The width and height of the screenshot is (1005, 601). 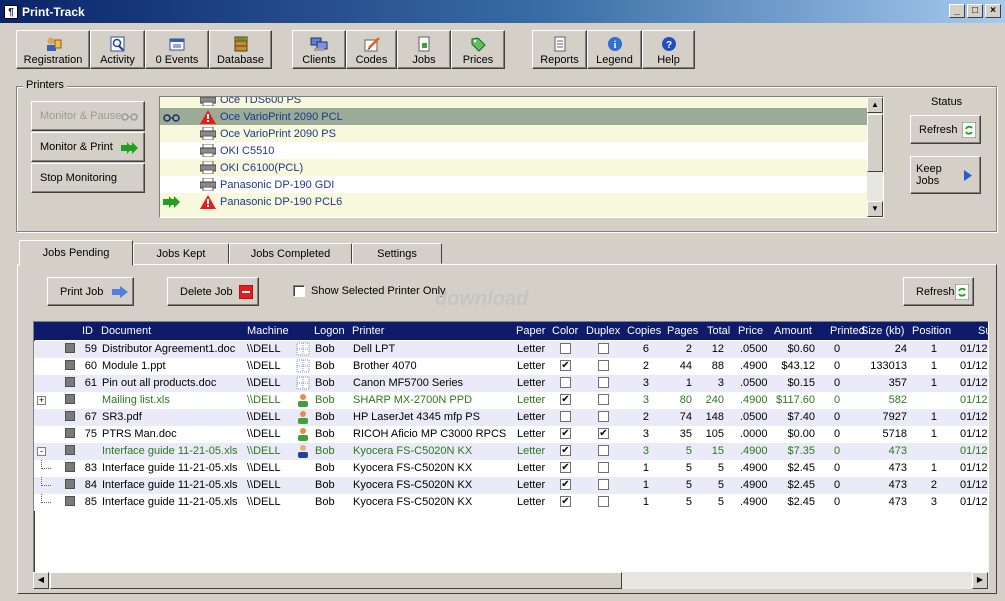 What do you see at coordinates (718, 331) in the screenshot?
I see `column-header-total: Total` at bounding box center [718, 331].